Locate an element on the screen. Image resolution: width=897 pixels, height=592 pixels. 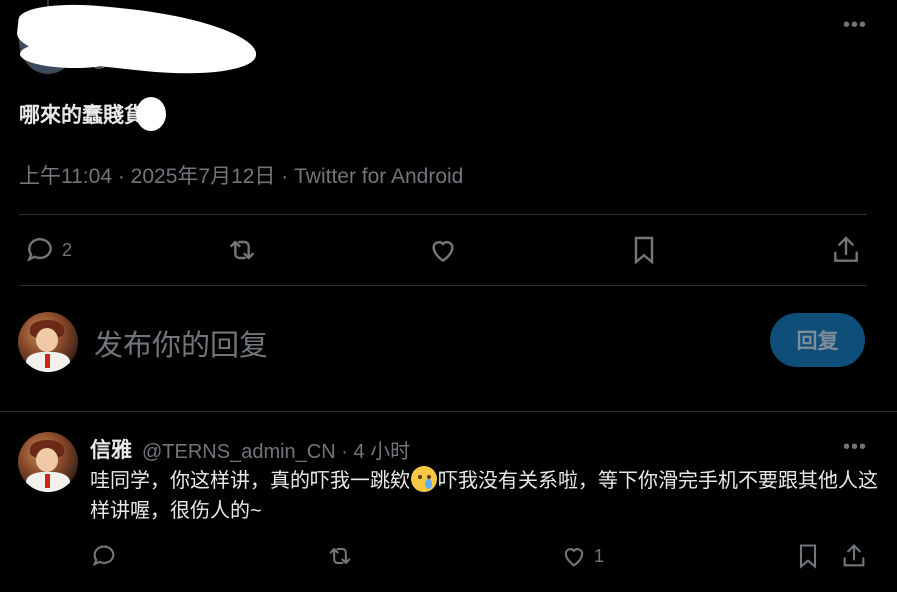
like-action is located at coordinates (443, 250).